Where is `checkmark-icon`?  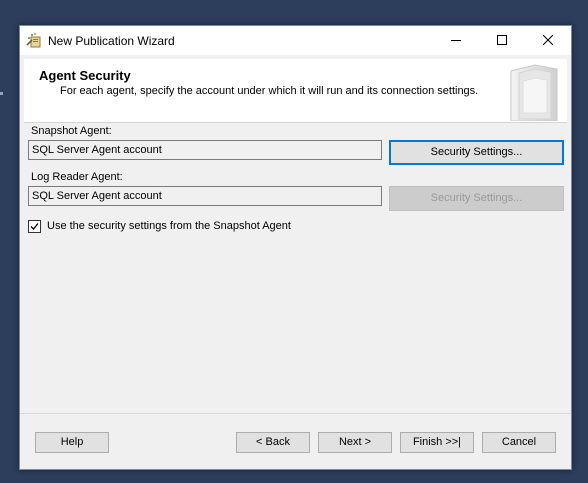
checkmark-icon is located at coordinates (34, 226).